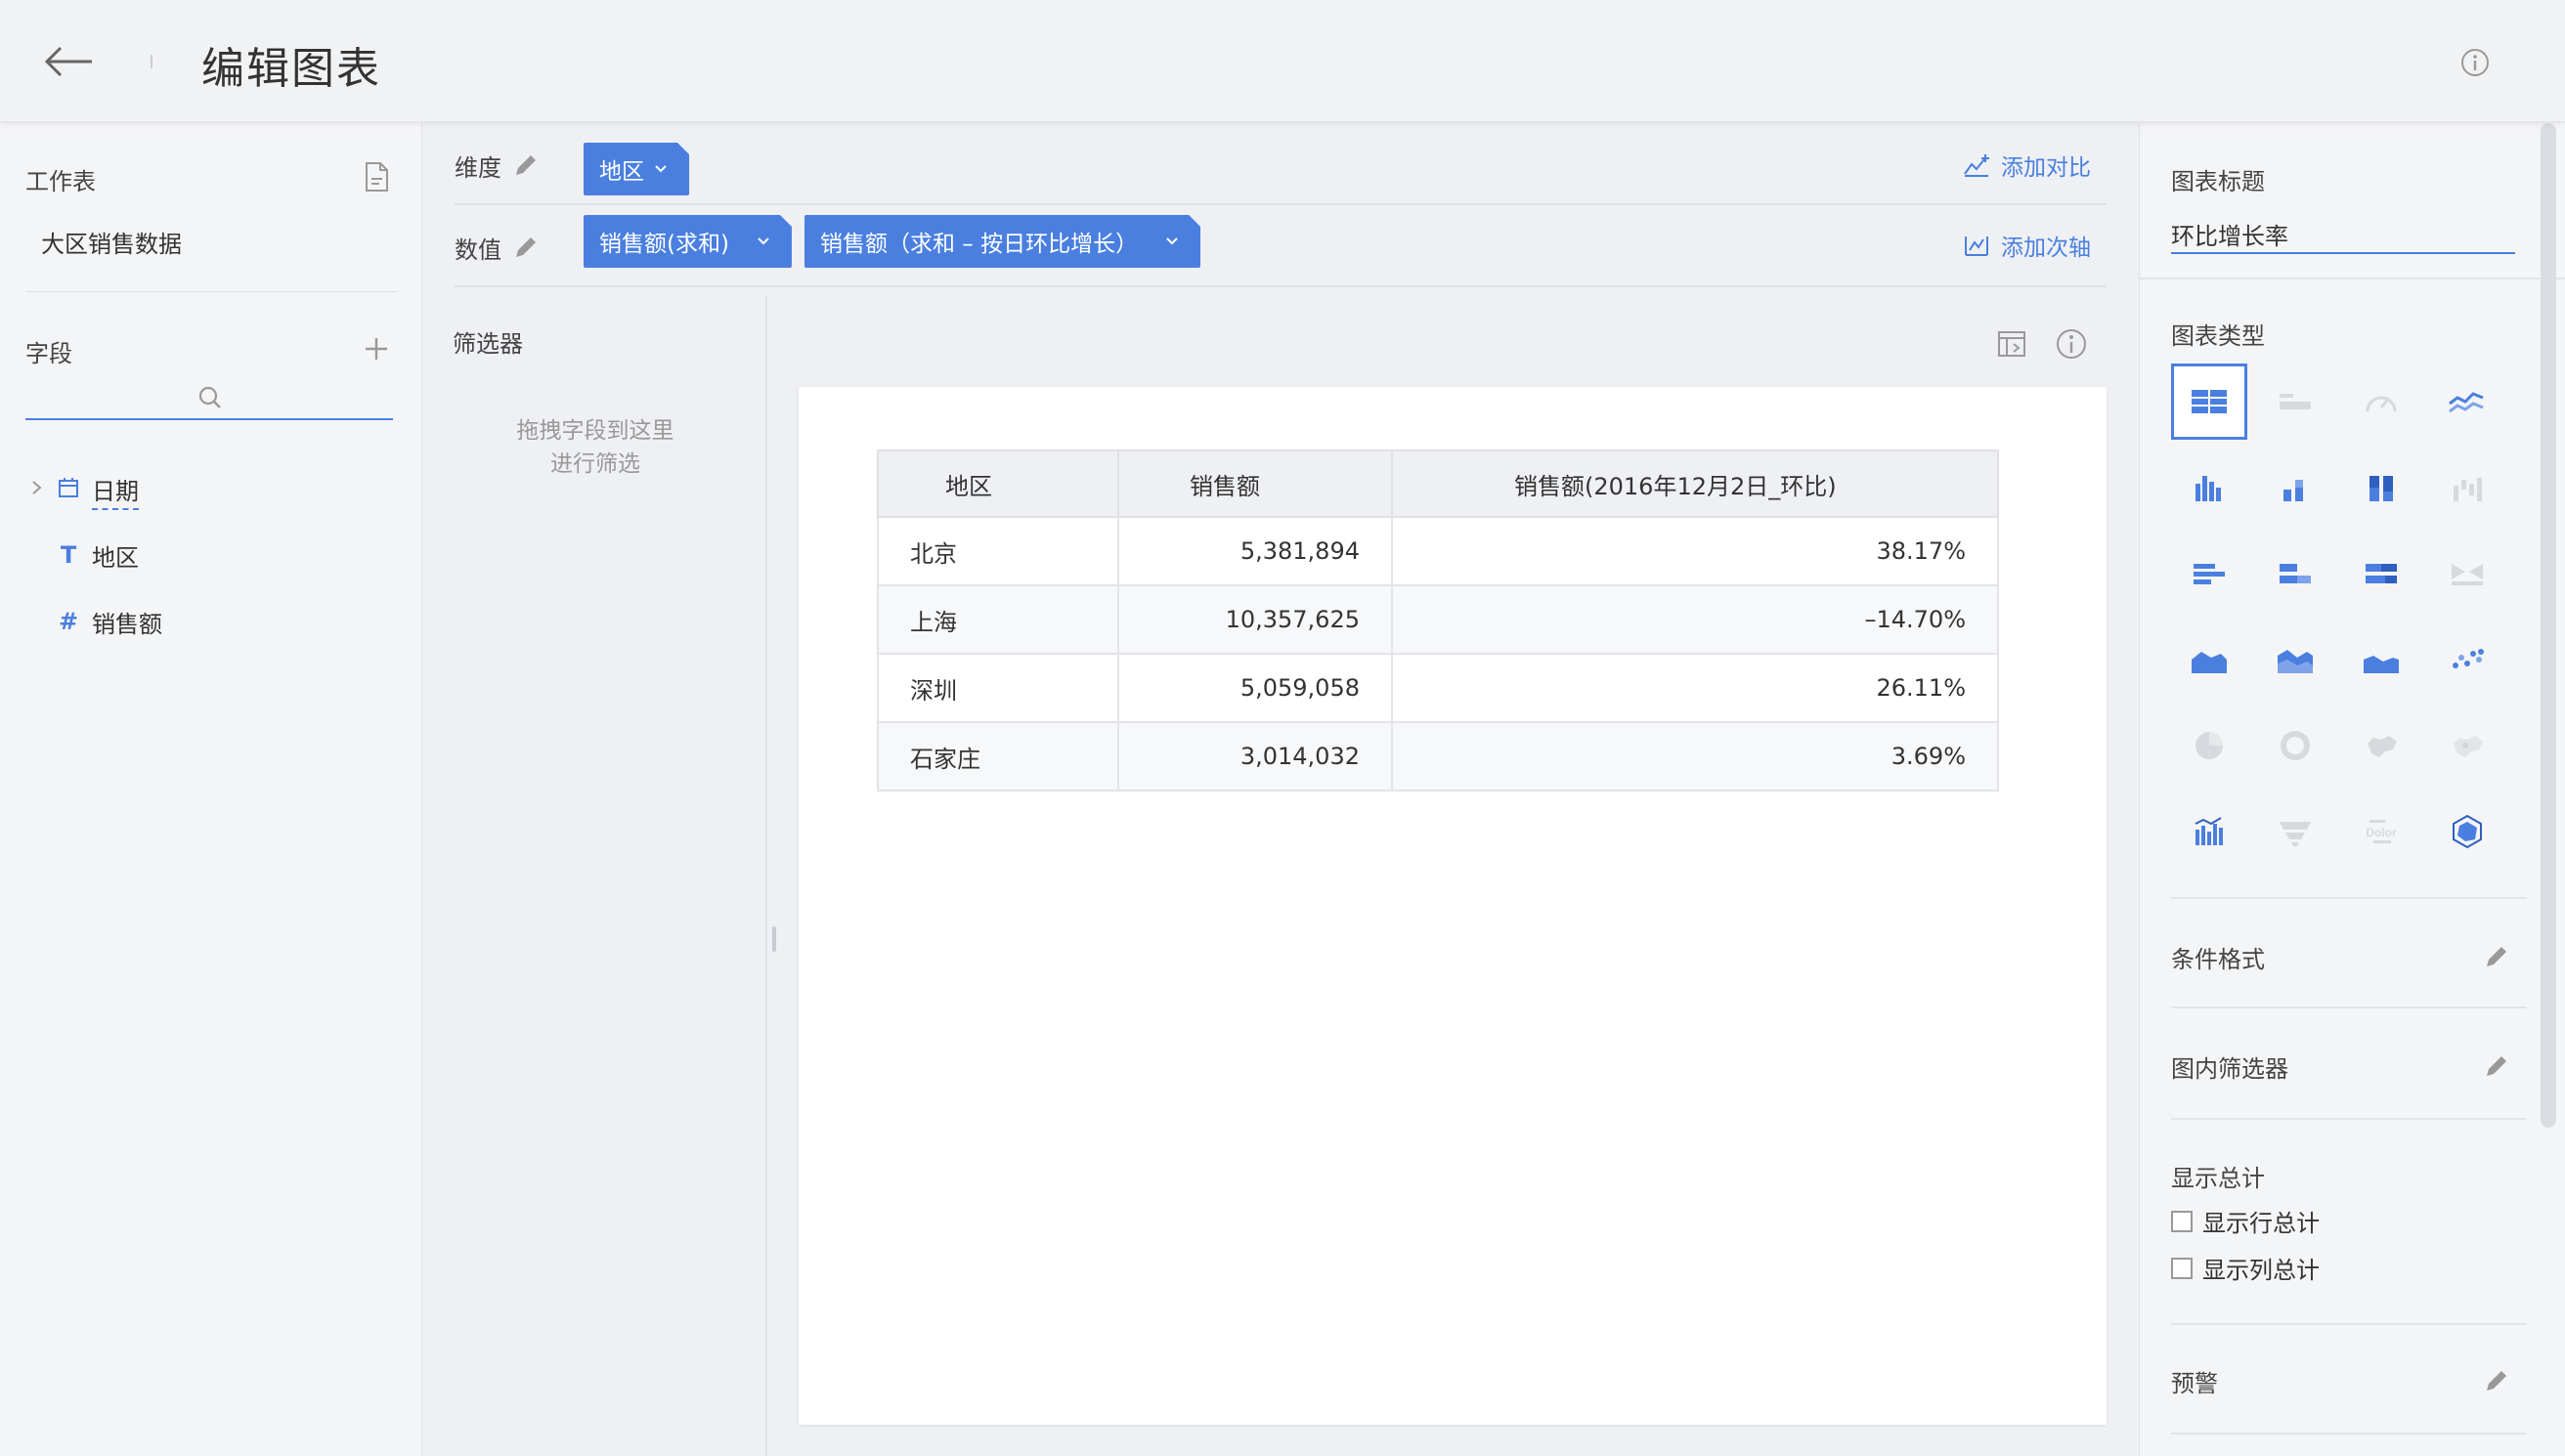 This screenshot has height=1456, width=2565. What do you see at coordinates (68, 490) in the screenshot?
I see `calendar-icon` at bounding box center [68, 490].